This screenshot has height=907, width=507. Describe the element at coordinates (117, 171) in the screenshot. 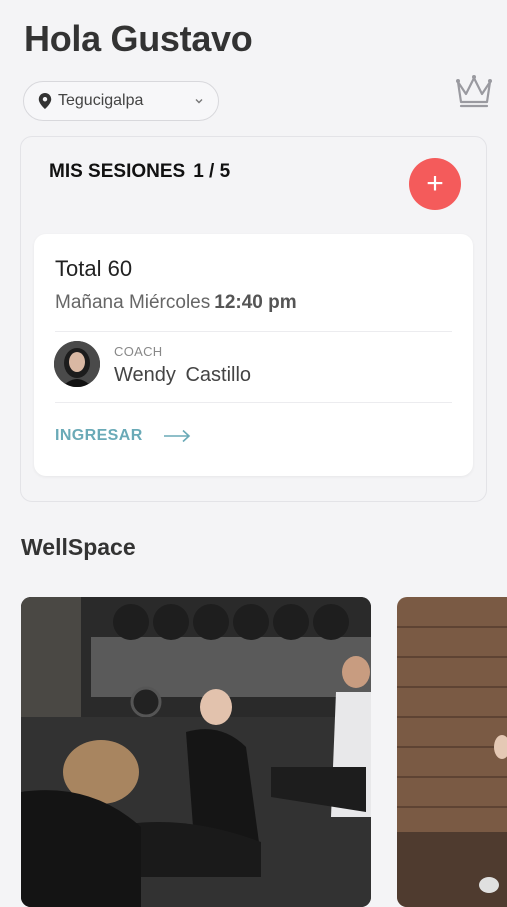

I see `sessions-title: MIS SESIONES` at that location.